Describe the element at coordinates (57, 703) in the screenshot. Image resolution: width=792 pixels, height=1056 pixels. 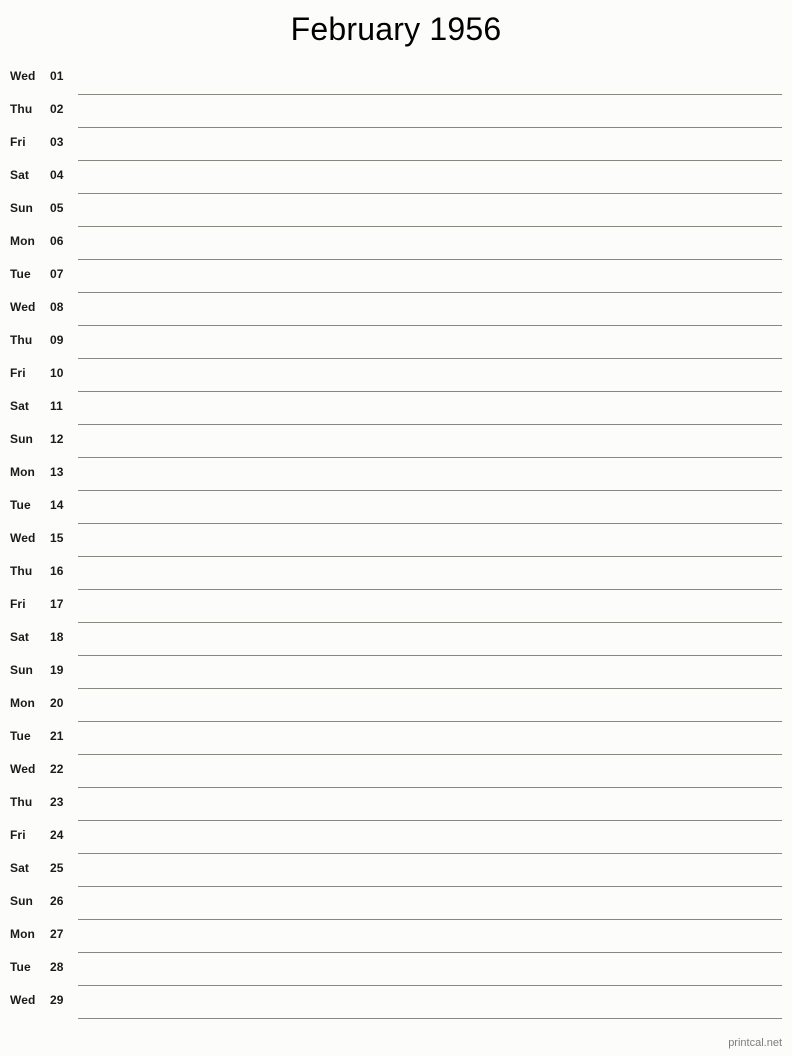
I see `day-number: 20` at that location.